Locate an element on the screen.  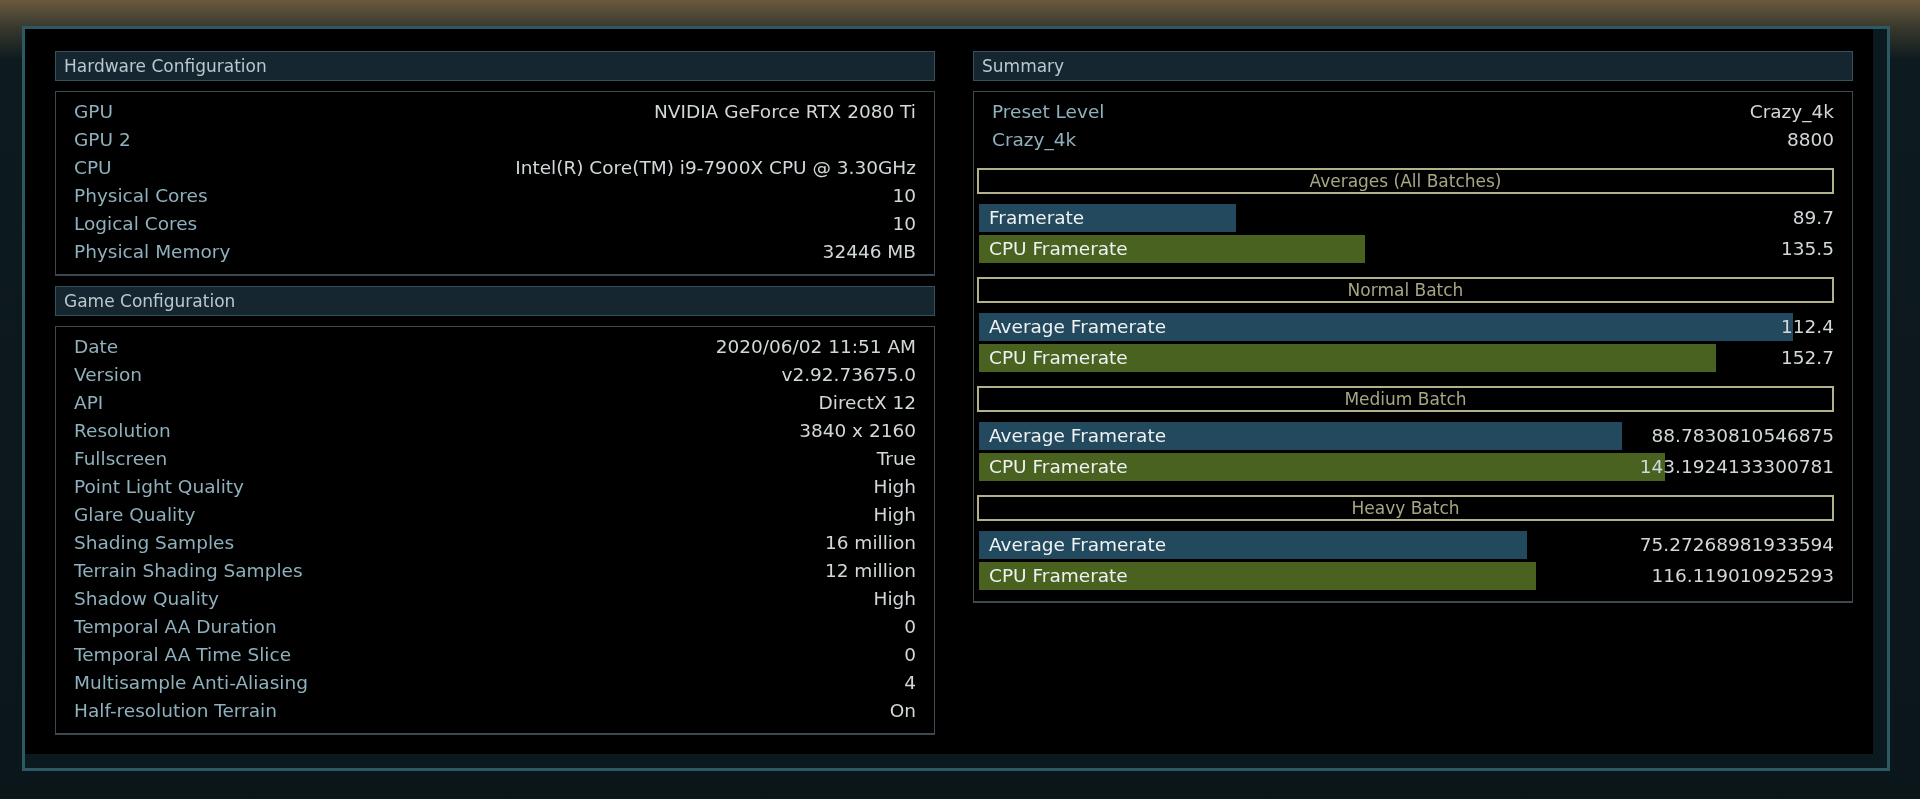
setting-label: Logical Cores is located at coordinates (136, 224).